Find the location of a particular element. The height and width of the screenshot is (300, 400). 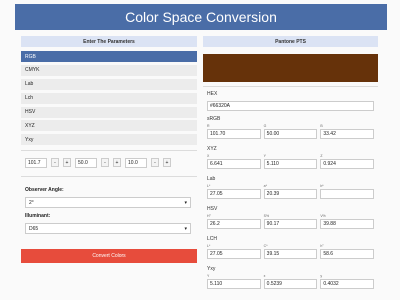

convert-colors-button: Convert Colors is located at coordinates (109, 256).